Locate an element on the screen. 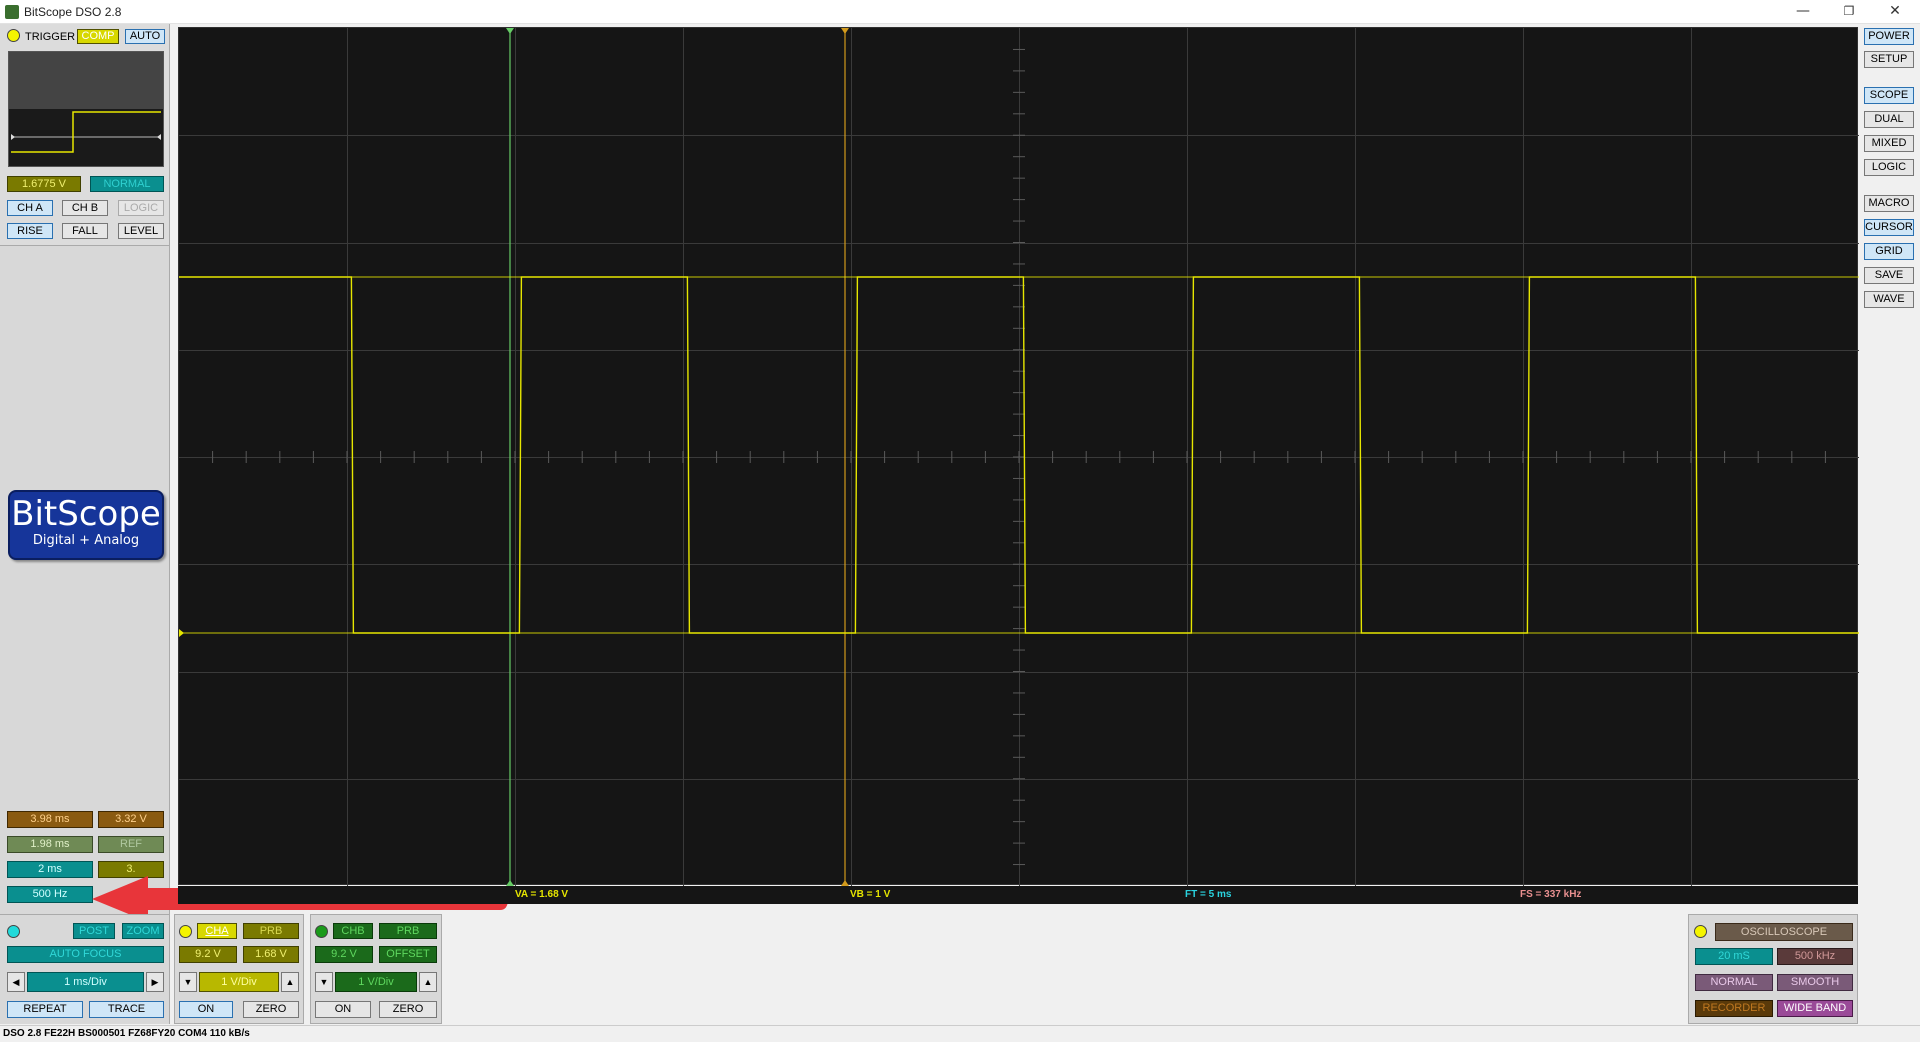 The height and width of the screenshot is (1042, 1920). fall-button: FALL is located at coordinates (85, 231).